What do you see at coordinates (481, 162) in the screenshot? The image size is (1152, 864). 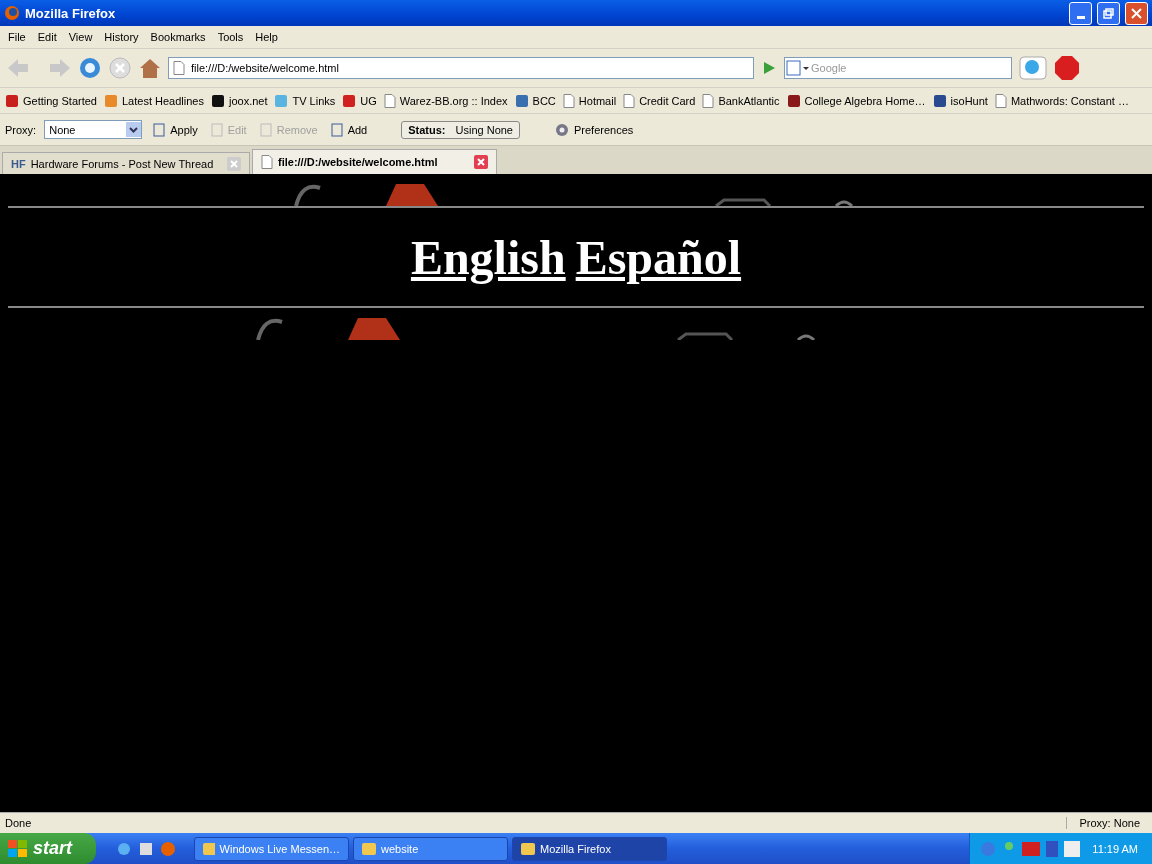 I see `tab-close-icon` at bounding box center [481, 162].